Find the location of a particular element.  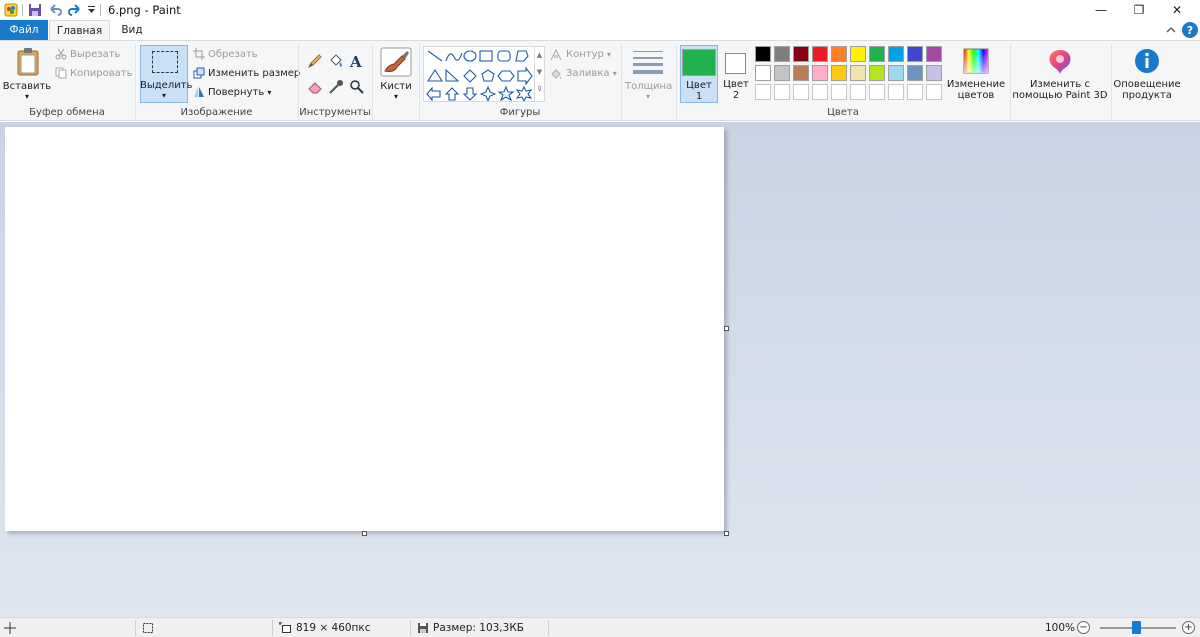

select-button: Выделить ▾ is located at coordinates (166, 74).